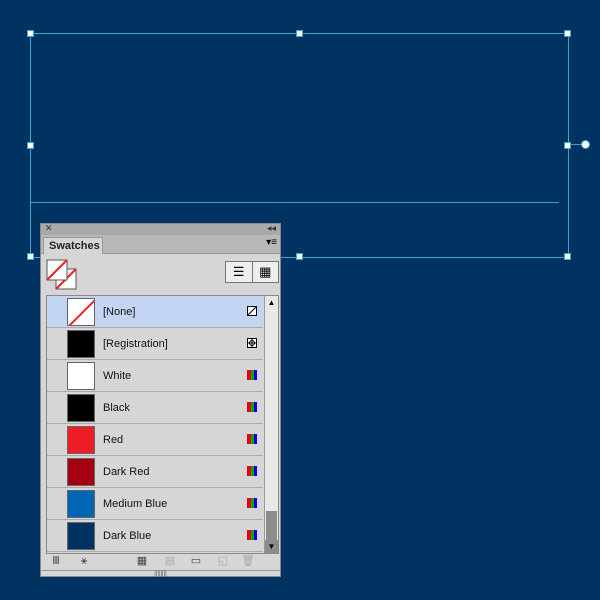 The height and width of the screenshot is (600, 600). What do you see at coordinates (49, 228) in the screenshot?
I see `close-icon: ✕` at bounding box center [49, 228].